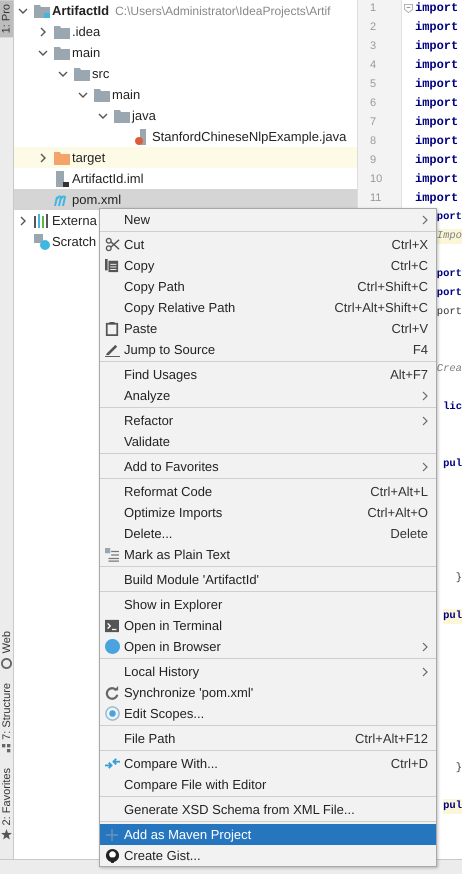 The width and height of the screenshot is (462, 874). Describe the element at coordinates (376, 198) in the screenshot. I see `line-number: 11` at that location.